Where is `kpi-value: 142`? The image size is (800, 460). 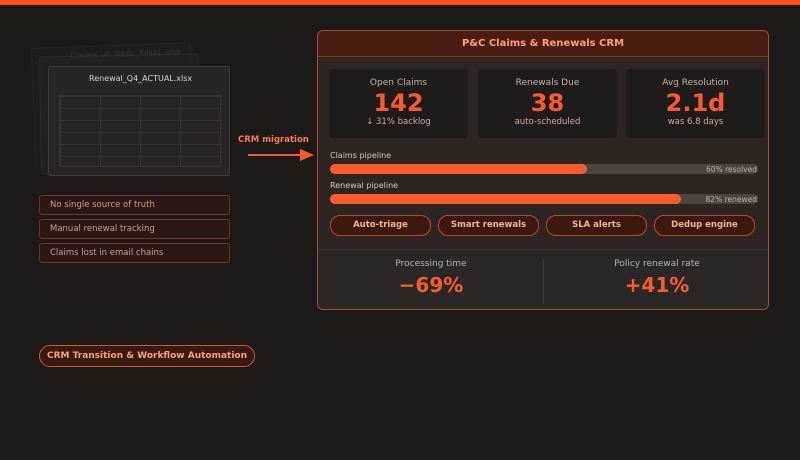 kpi-value: 142 is located at coordinates (398, 103).